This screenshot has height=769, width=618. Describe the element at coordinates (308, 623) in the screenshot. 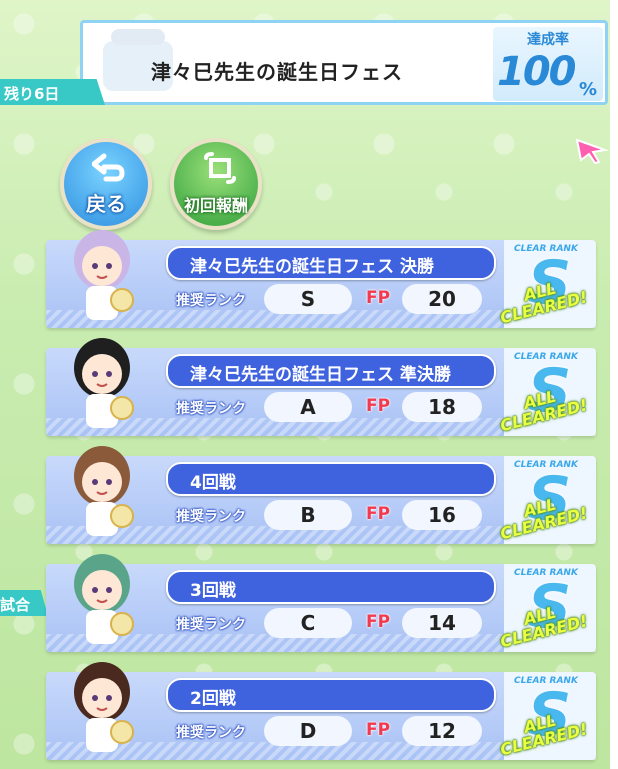

I see `recommended-rank-value: C` at that location.